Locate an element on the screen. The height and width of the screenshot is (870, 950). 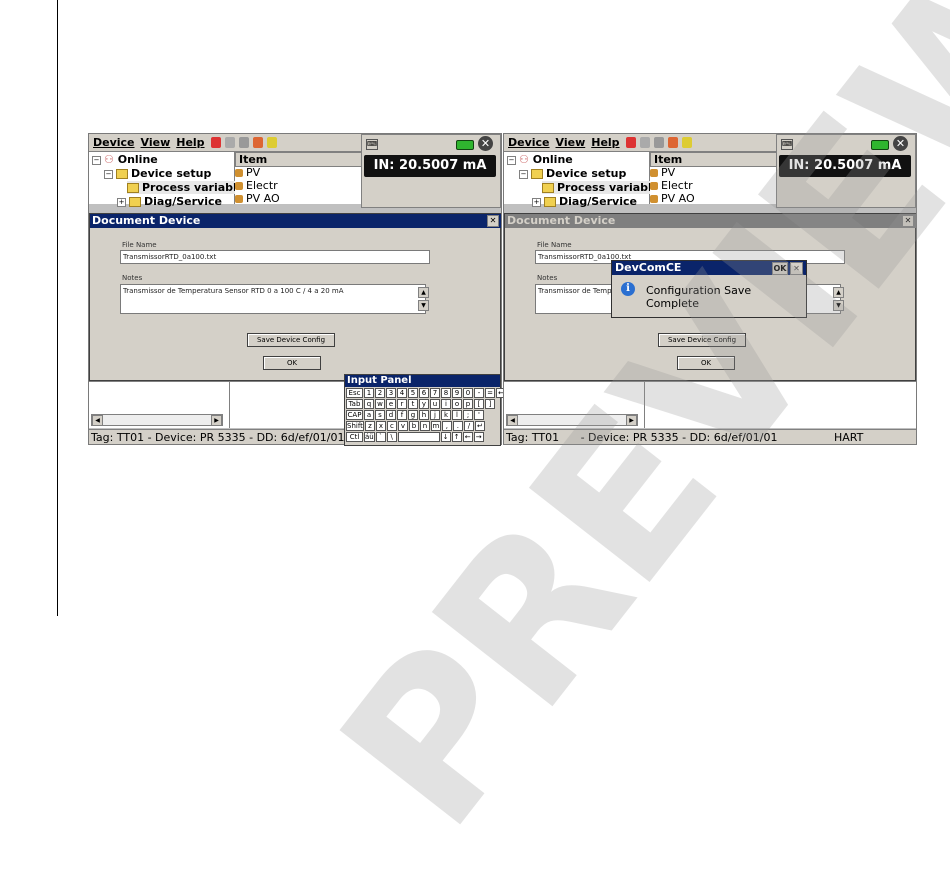
keyboard-key: / is located at coordinates (468, 426).